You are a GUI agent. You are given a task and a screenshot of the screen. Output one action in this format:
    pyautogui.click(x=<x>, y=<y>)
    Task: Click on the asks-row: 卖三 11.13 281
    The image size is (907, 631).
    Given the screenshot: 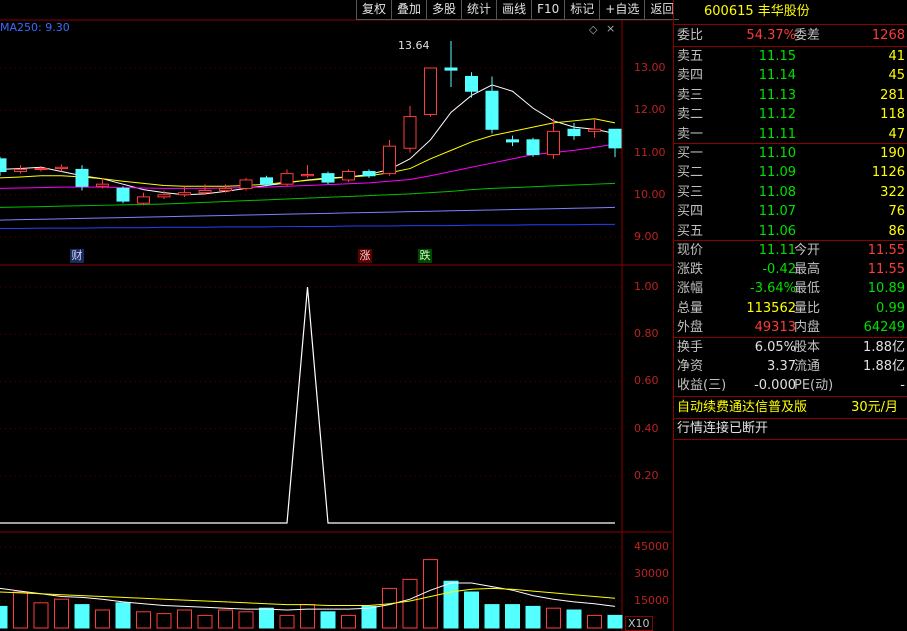 What is the action you would take?
    pyautogui.click(x=790, y=95)
    